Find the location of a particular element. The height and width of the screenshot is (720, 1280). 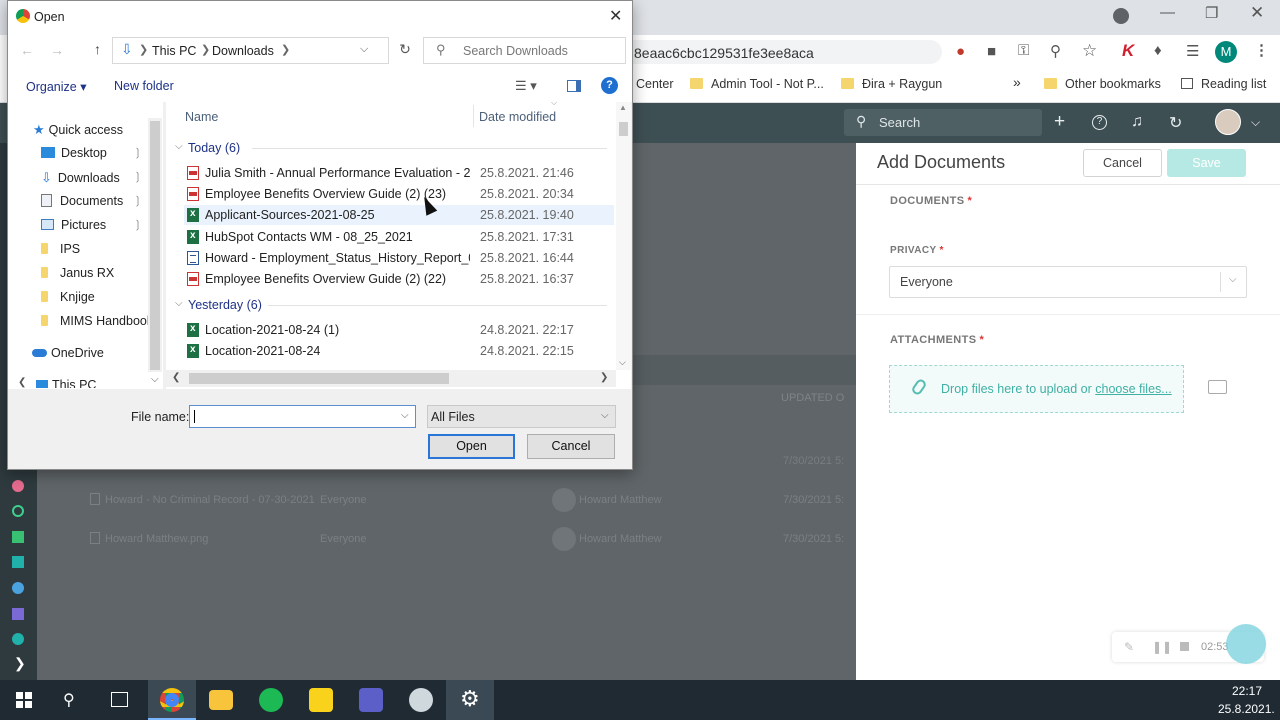

breadcrumb: ⇩ ❯ This PC ❯ Downloads ❯ ⌵ is located at coordinates (250, 50).